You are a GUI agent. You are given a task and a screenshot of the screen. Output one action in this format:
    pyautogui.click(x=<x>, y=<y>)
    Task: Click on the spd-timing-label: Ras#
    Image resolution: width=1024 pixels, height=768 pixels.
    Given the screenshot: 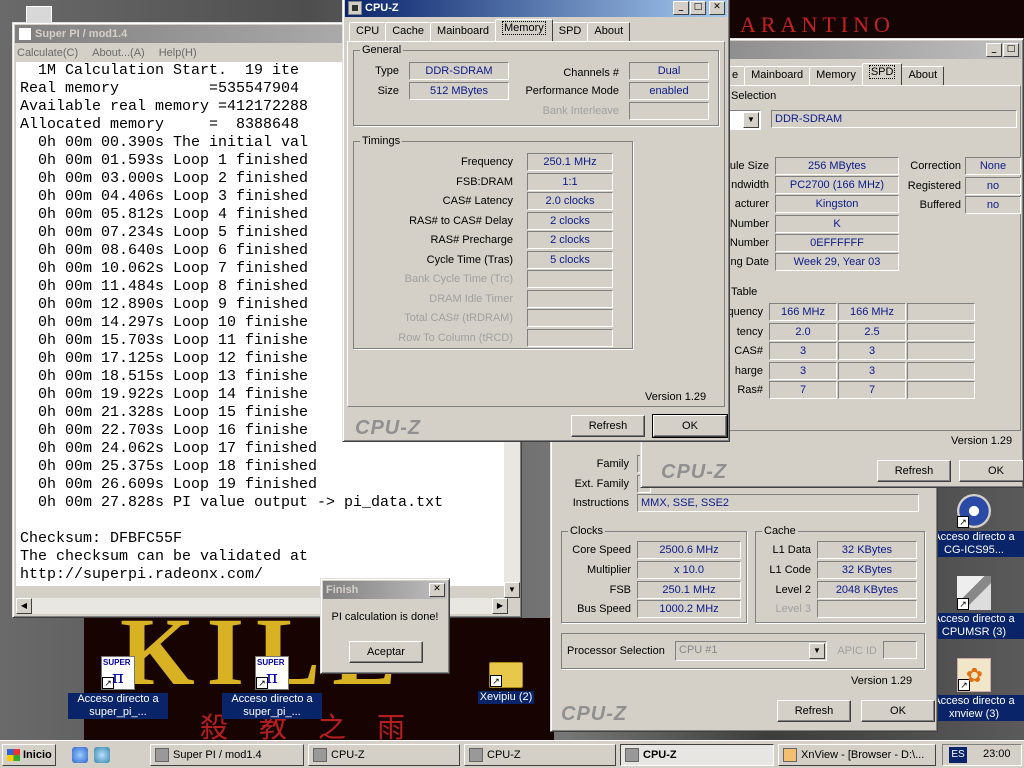 What is the action you would take?
    pyautogui.click(x=750, y=390)
    